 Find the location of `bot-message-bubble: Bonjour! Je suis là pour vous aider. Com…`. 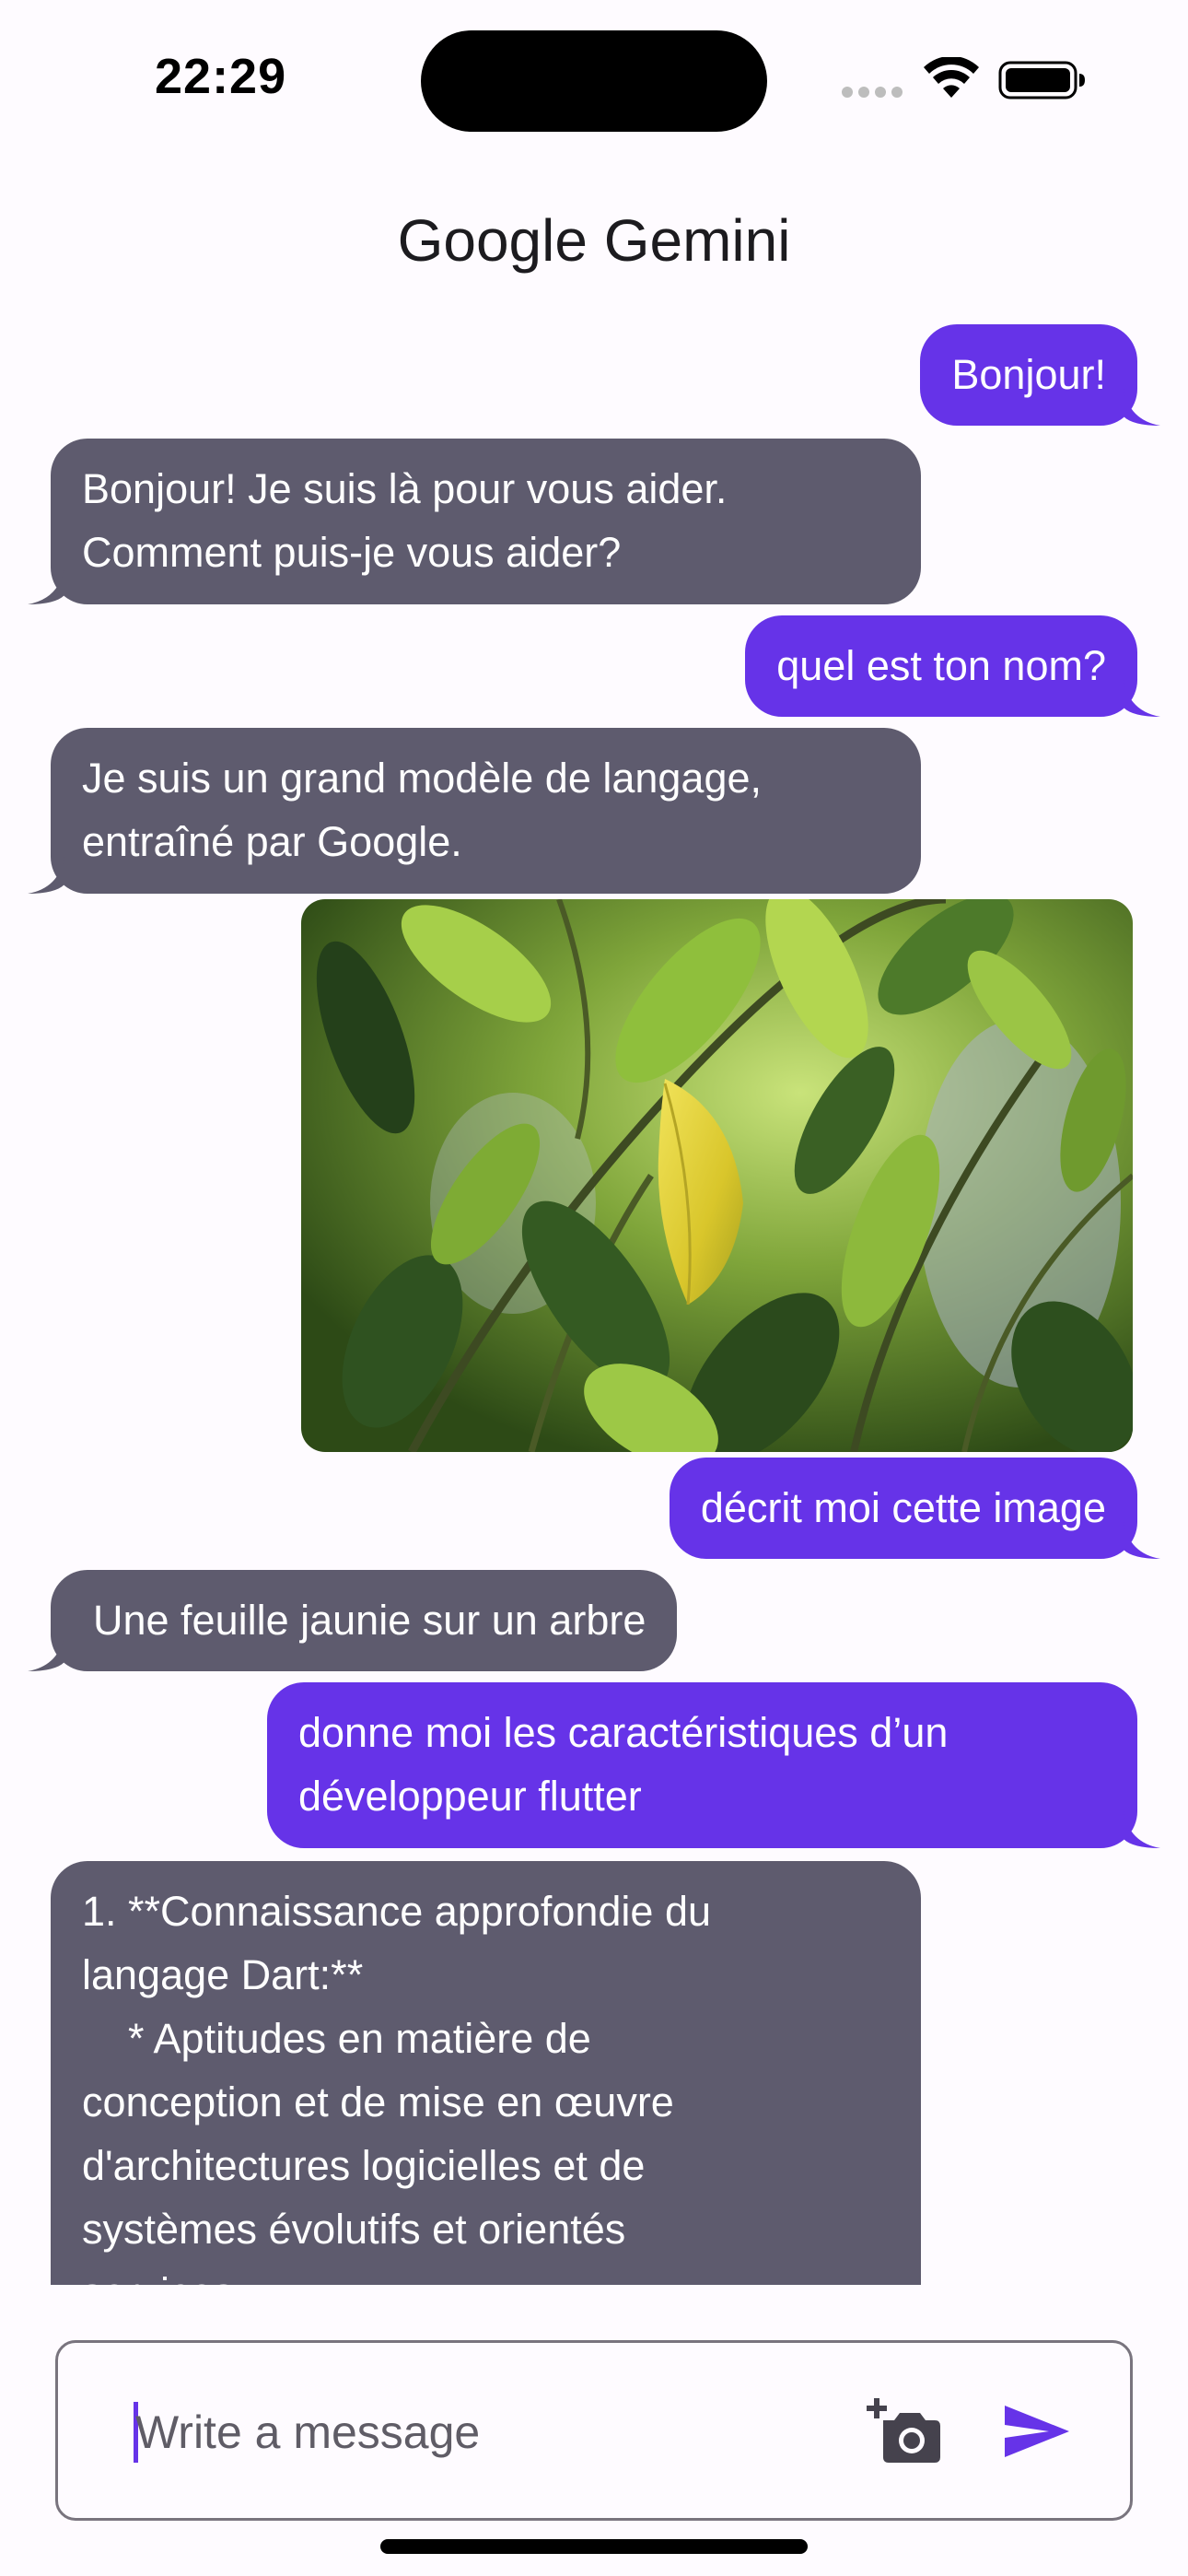

bot-message-bubble: Bonjour! Je suis là pour vous aider. Com… is located at coordinates (486, 521).